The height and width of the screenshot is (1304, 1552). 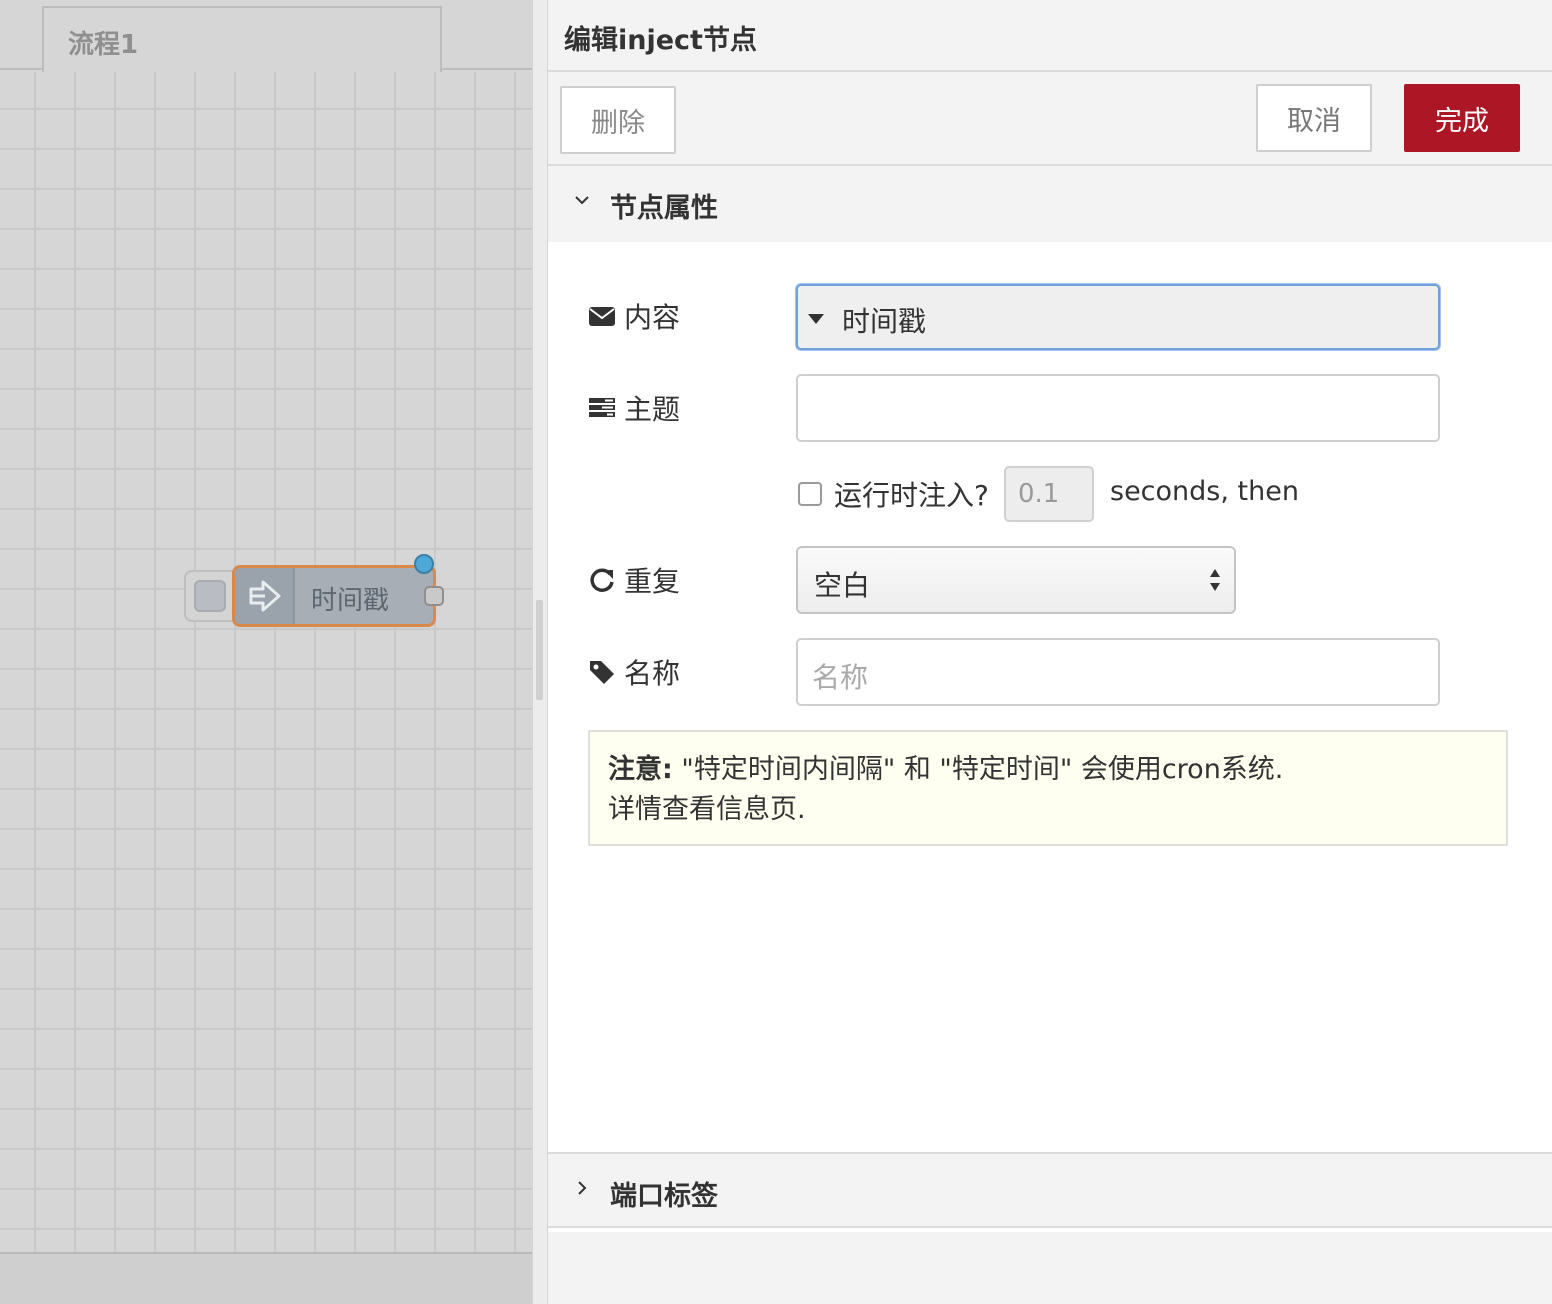 What do you see at coordinates (1050, 1190) in the screenshot?
I see `section-port-labels: 端口标签` at bounding box center [1050, 1190].